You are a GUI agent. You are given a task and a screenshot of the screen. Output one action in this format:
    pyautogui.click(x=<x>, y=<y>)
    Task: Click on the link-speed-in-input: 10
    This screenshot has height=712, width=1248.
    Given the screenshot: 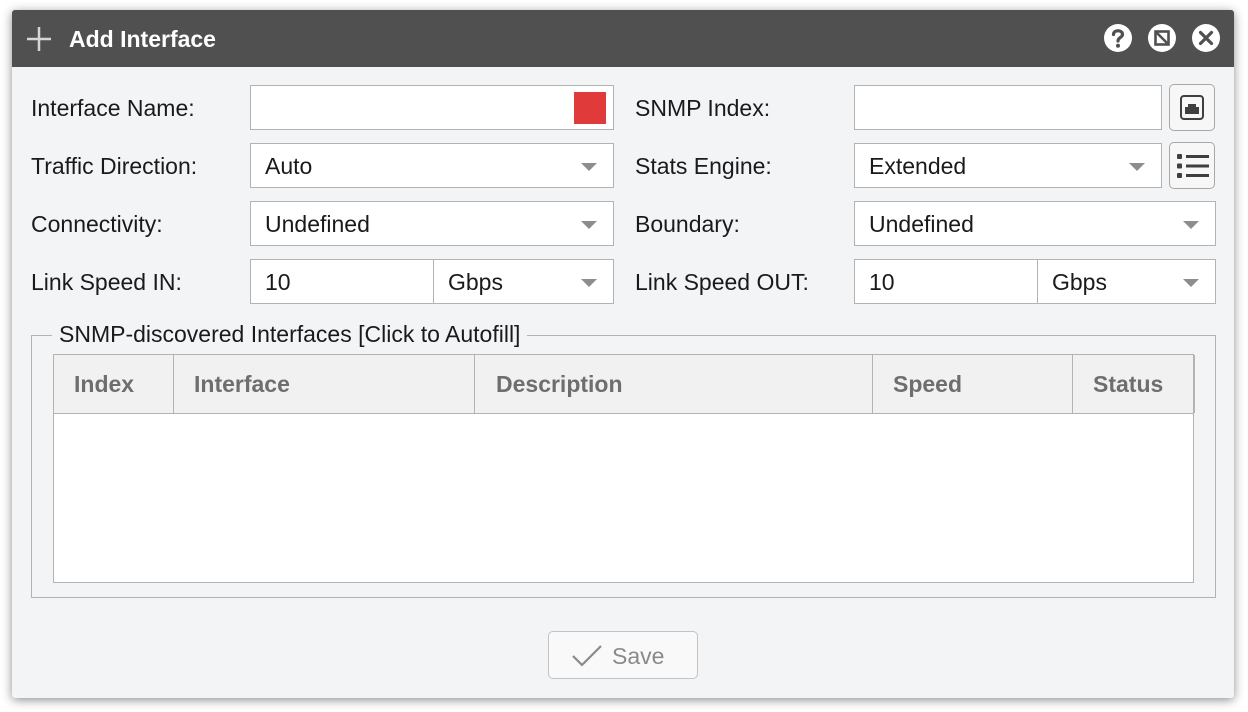 What is the action you would take?
    pyautogui.click(x=278, y=282)
    